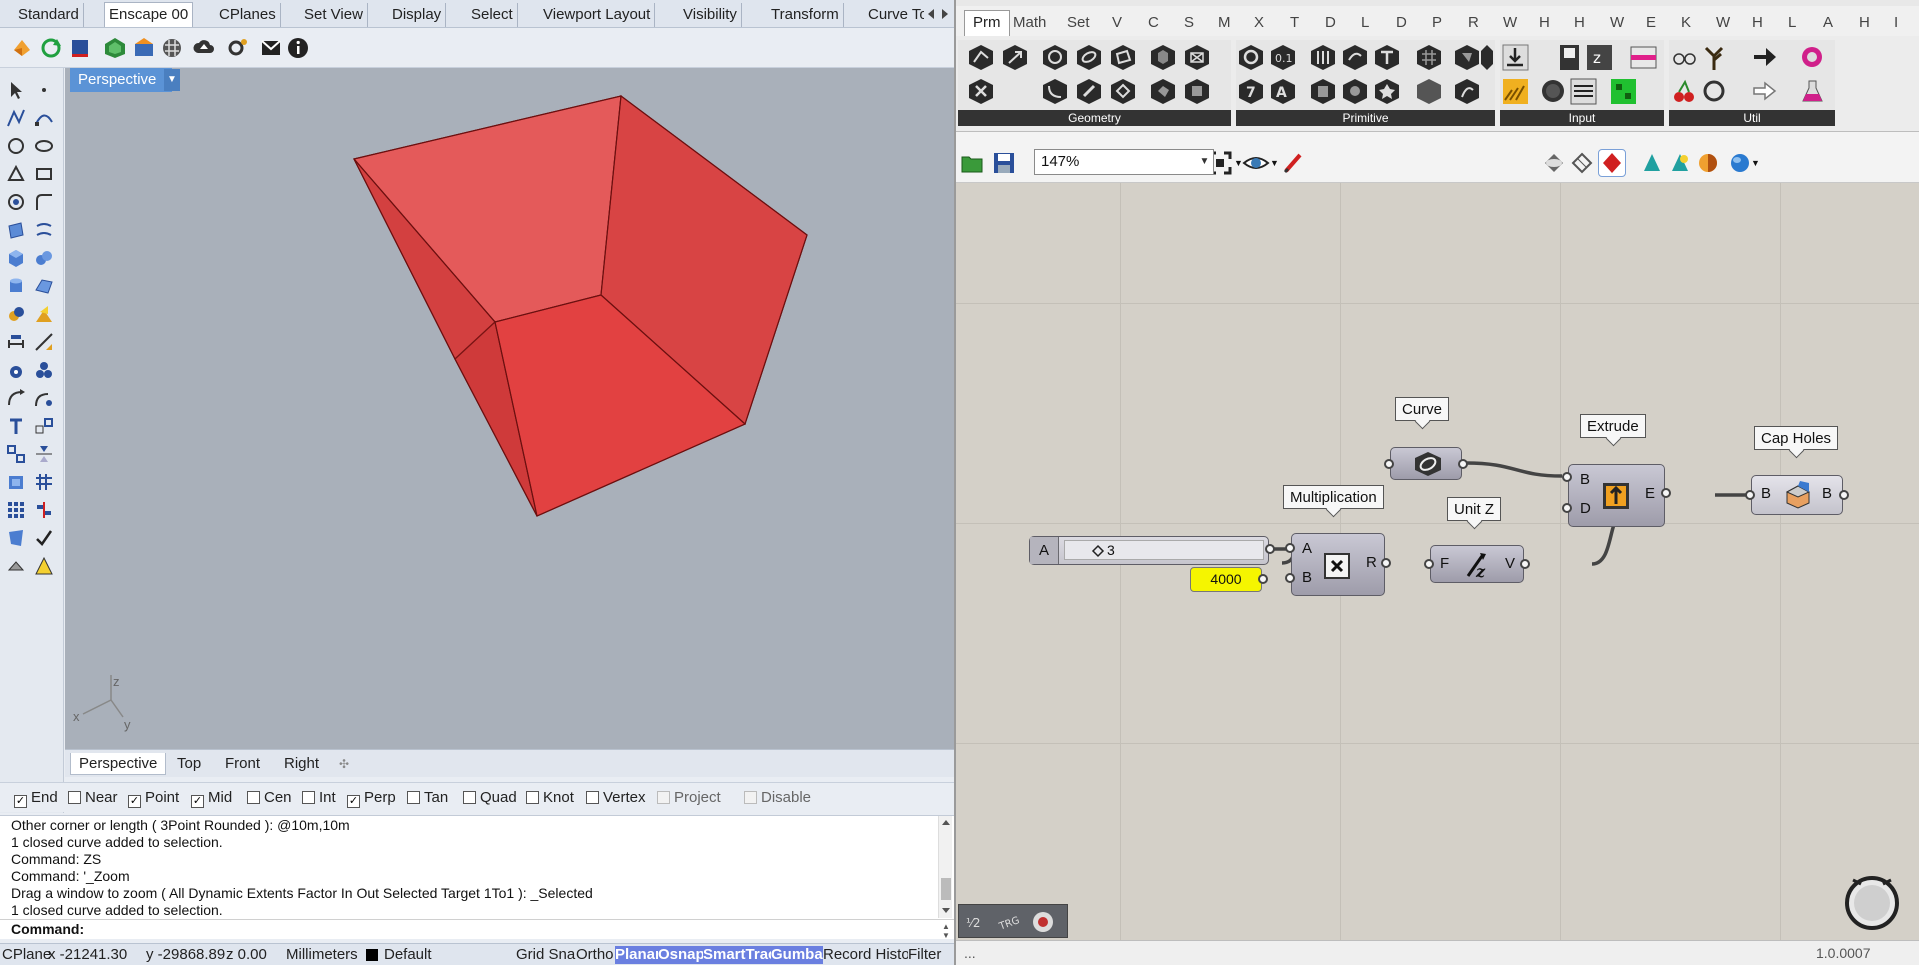 The width and height of the screenshot is (1919, 965). Describe the element at coordinates (44, 174) in the screenshot. I see `rectangle-icon` at that location.